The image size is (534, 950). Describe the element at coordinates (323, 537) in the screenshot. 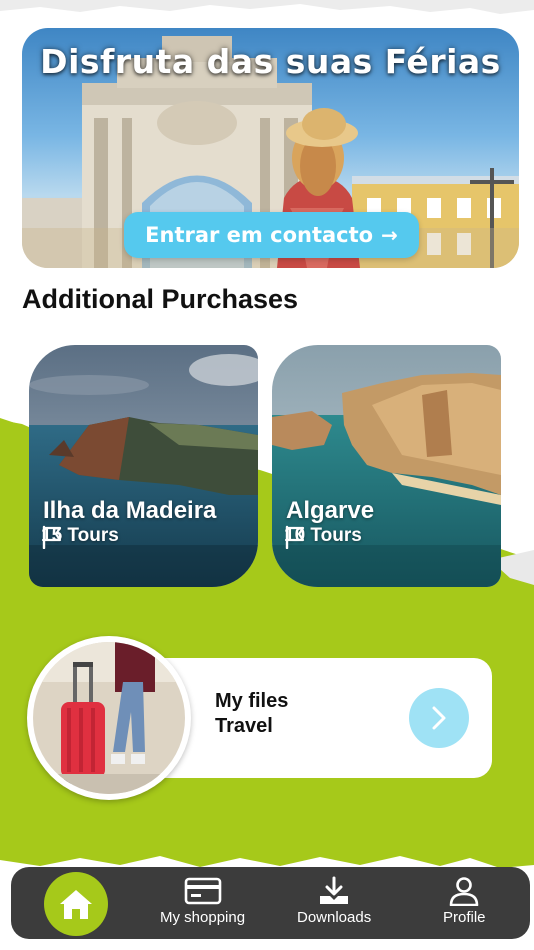

I see `tours-count: 10 Tours` at that location.